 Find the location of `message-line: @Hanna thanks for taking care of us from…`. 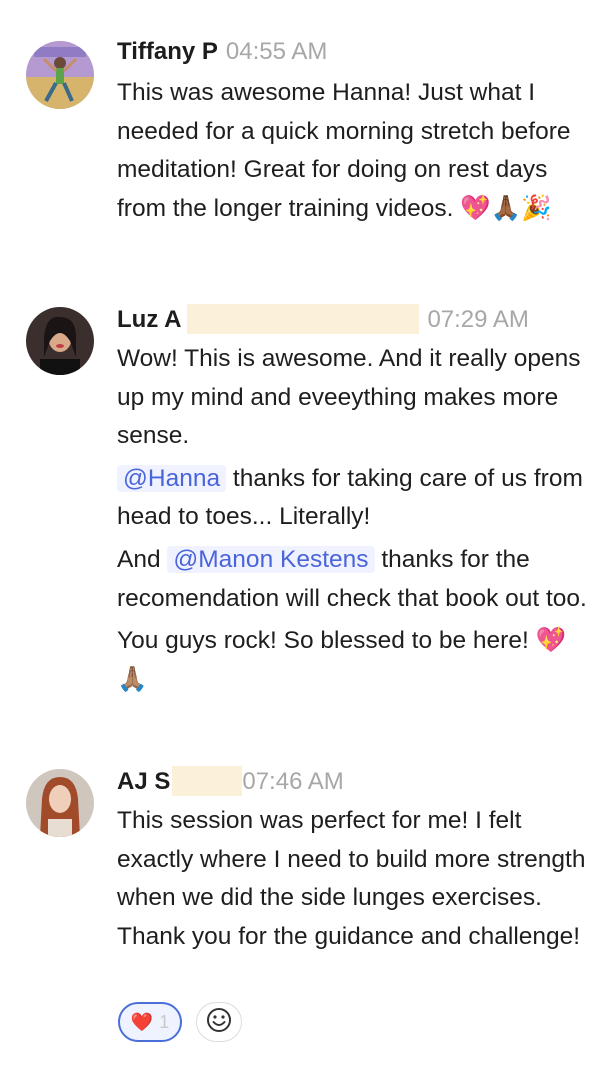

message-line: @Hanna thanks for taking care of us from… is located at coordinates (352, 498).